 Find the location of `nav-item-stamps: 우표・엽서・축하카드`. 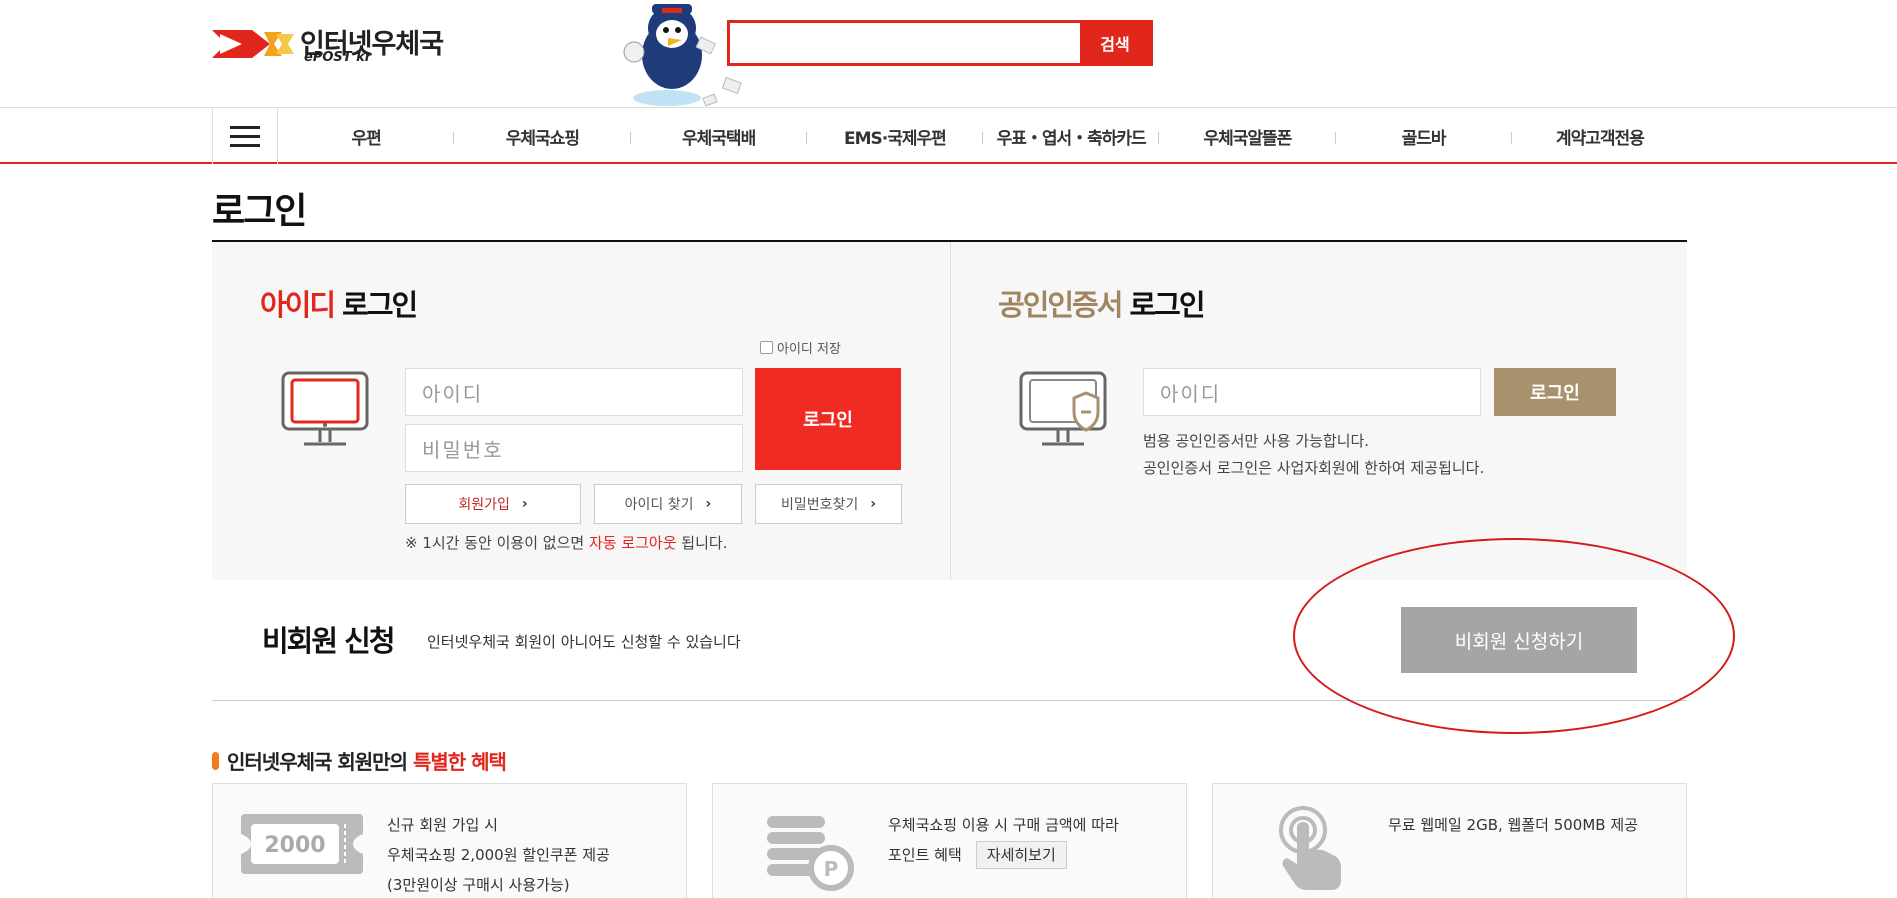

nav-item-stamps: 우표・엽서・축하카드 is located at coordinates (1071, 136).